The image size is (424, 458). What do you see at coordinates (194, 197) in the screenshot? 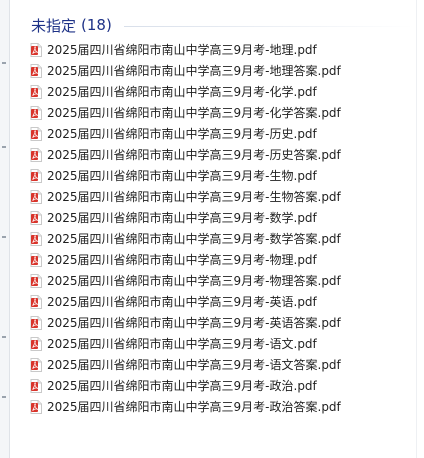
I see `file-name: 2025届四川省绵阳市南山中学高三9月考-生物答案.pdf` at bounding box center [194, 197].